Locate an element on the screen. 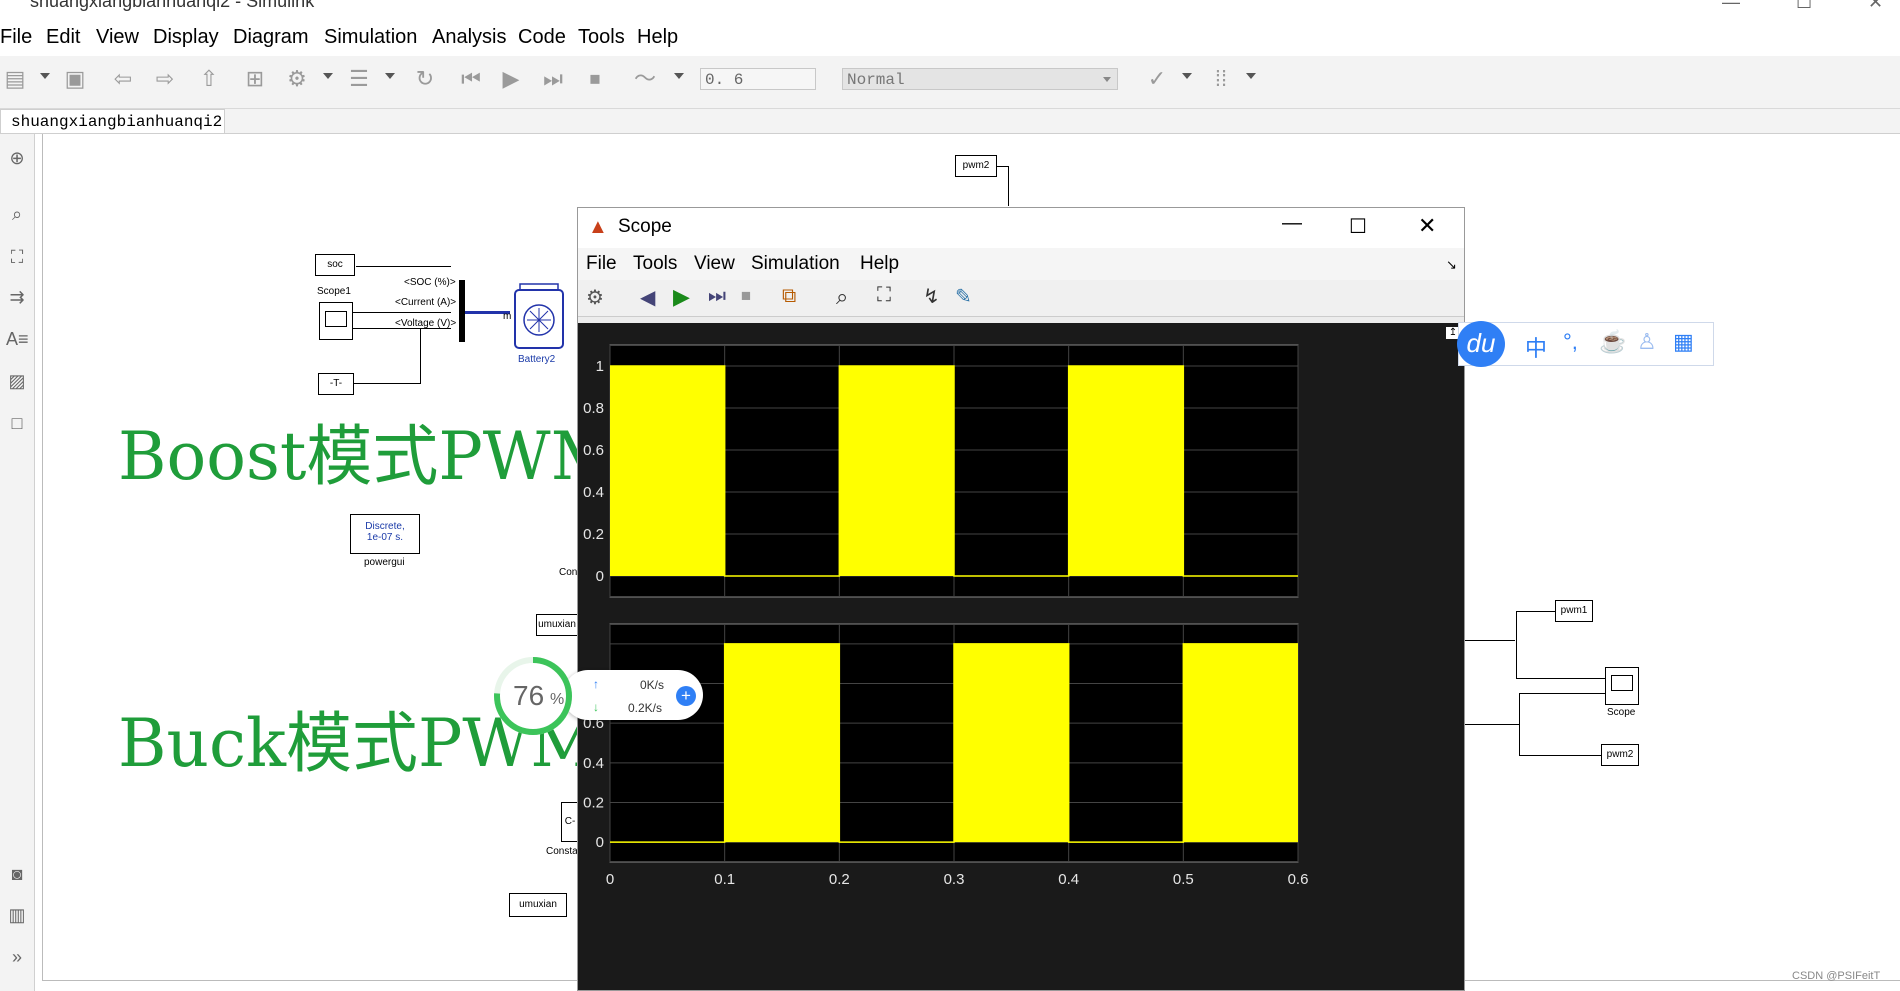 Image resolution: width=1900 pixels, height=991 pixels. scope-menu-view: View is located at coordinates (714, 264).